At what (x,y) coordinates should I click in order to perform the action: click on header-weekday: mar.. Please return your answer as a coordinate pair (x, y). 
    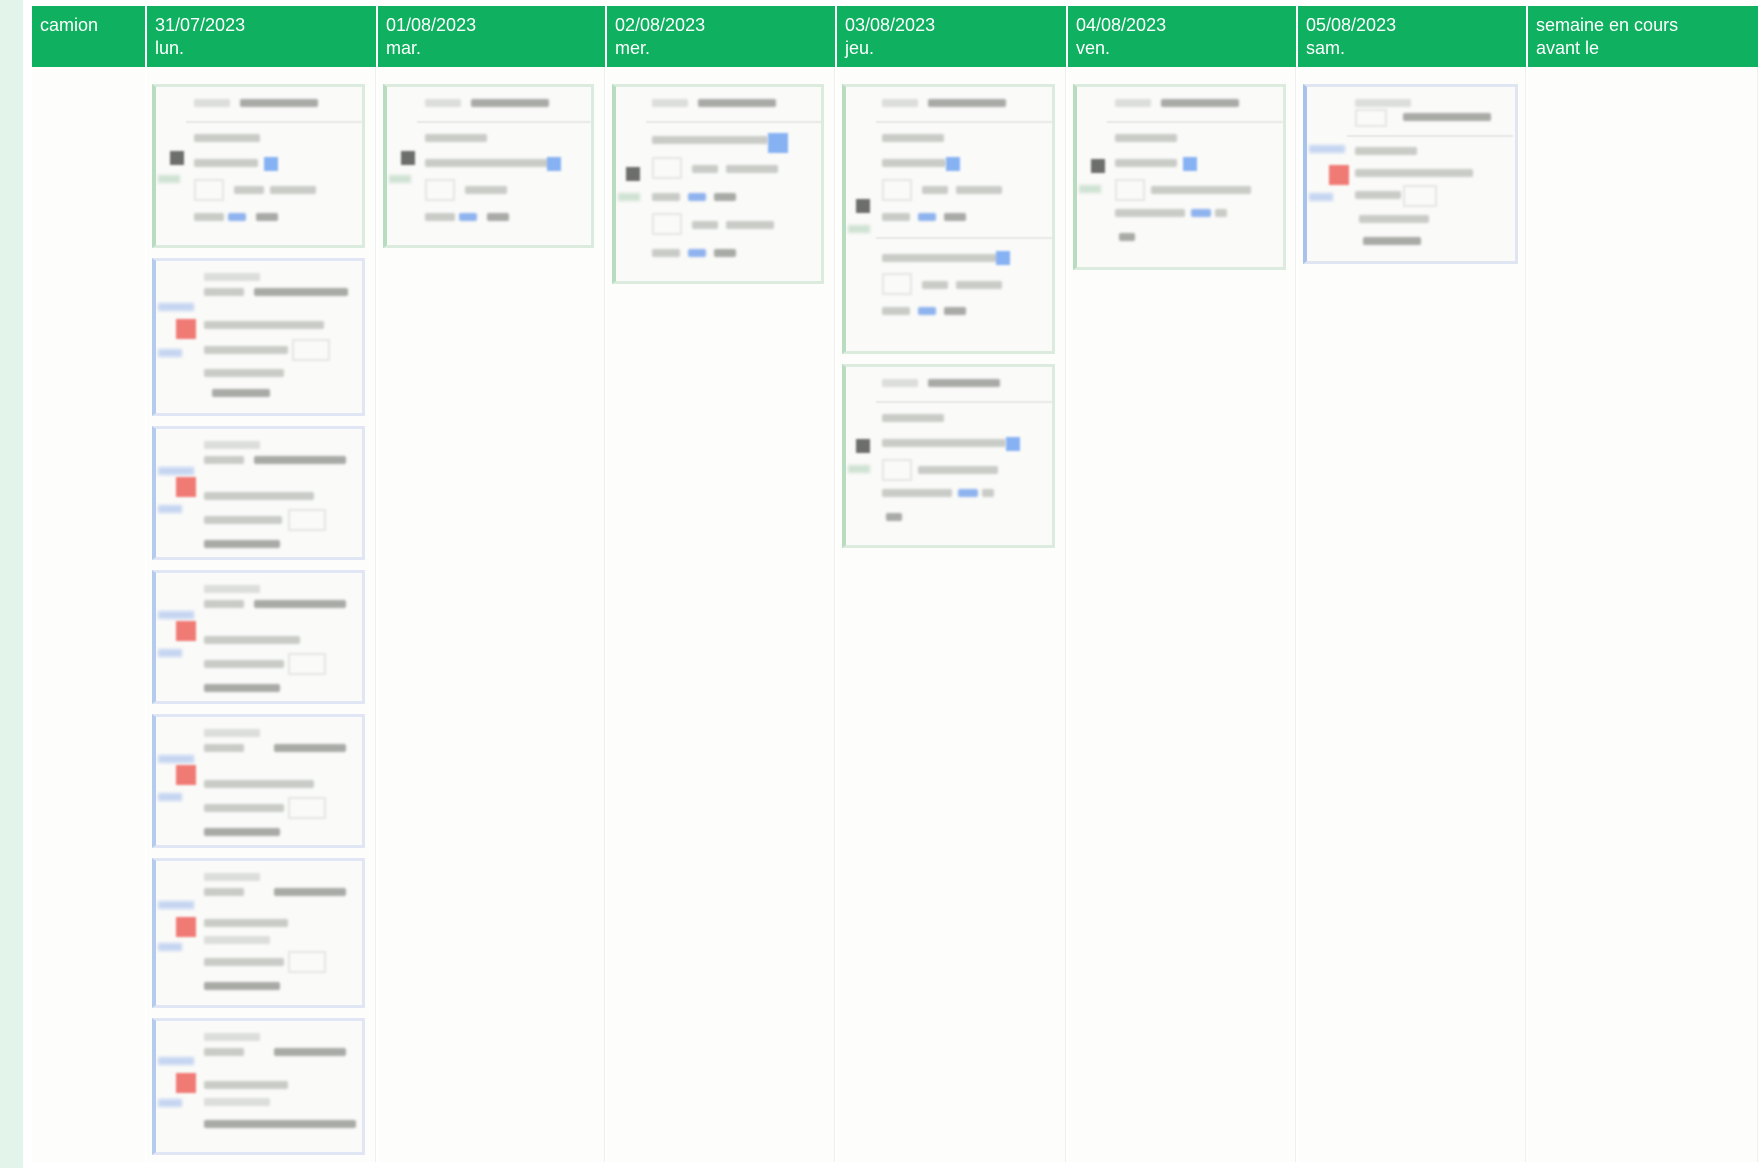
    Looking at the image, I should click on (404, 48).